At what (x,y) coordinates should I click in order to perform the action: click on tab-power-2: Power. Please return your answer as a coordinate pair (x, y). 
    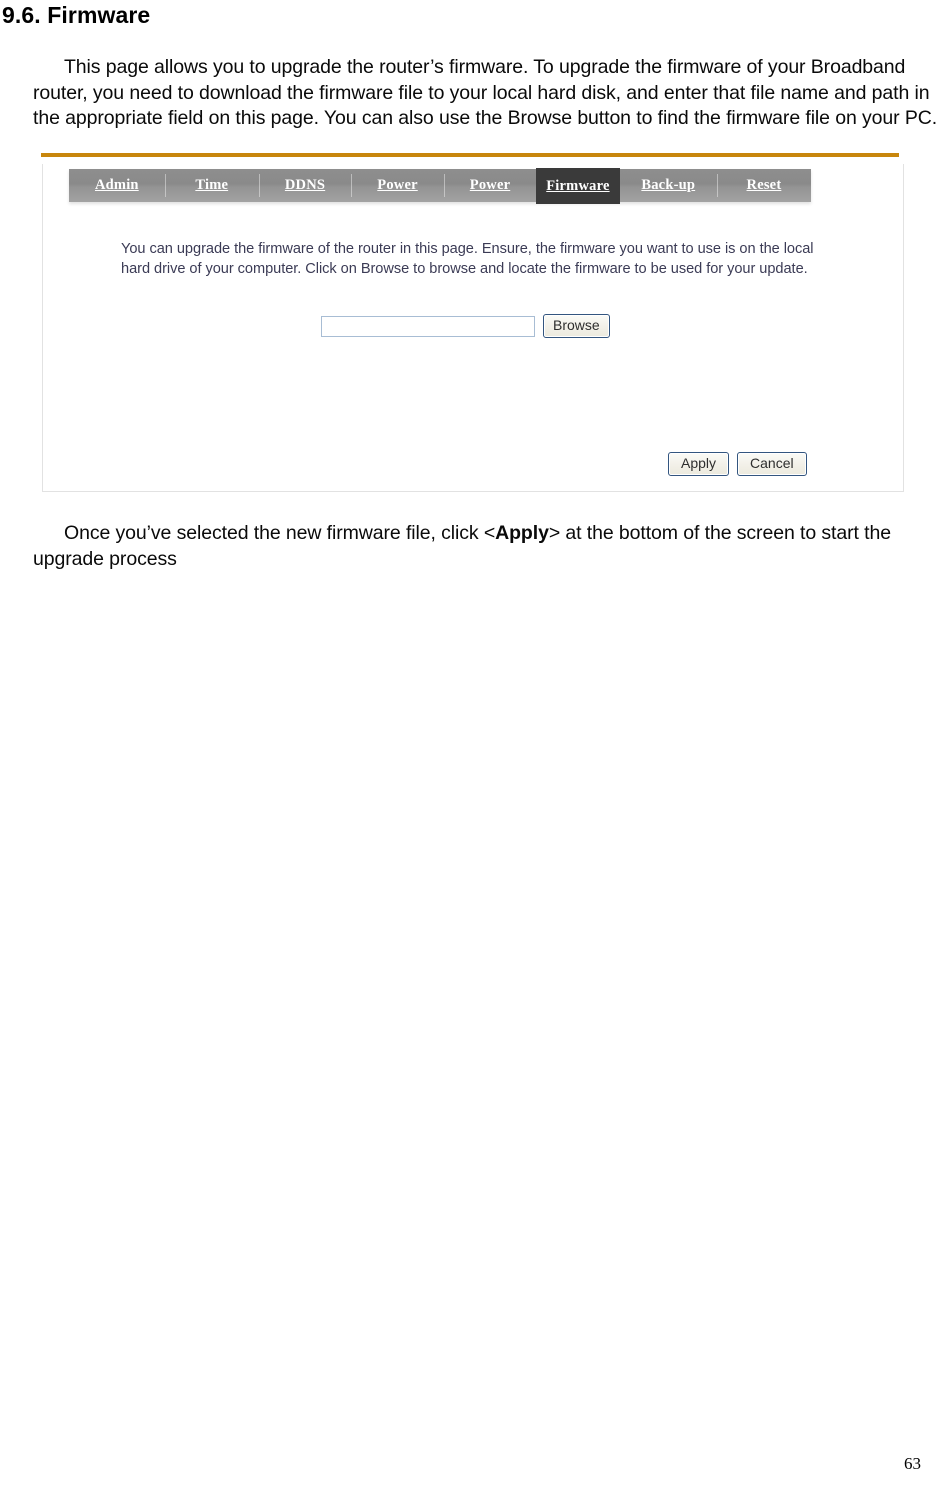
    Looking at the image, I should click on (489, 185).